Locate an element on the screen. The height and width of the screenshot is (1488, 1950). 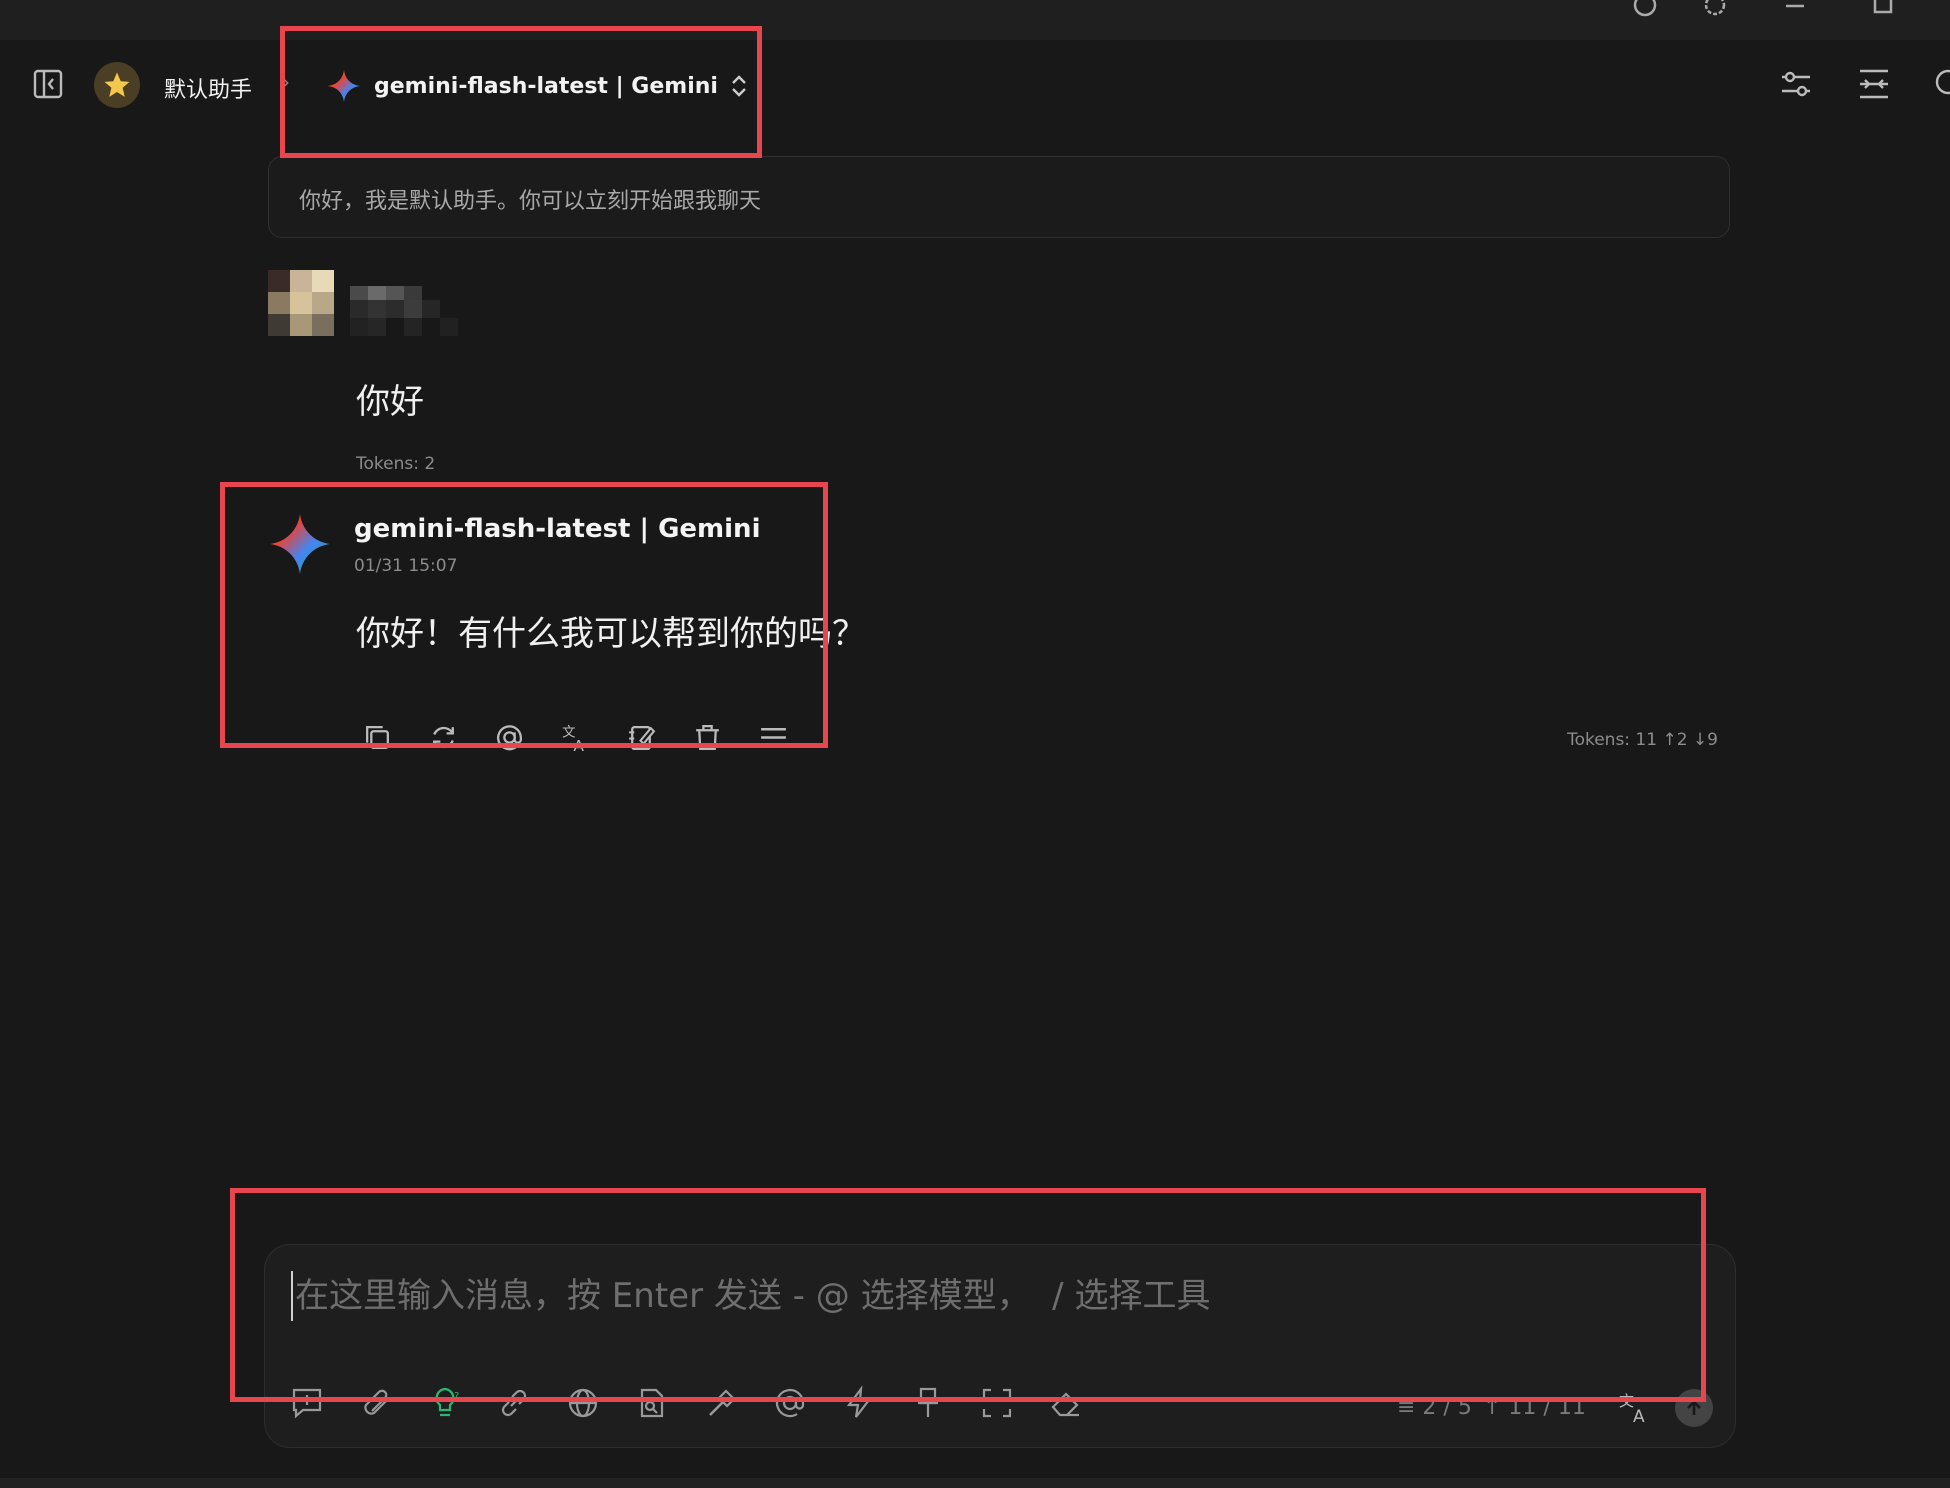
hammer-icon is located at coordinates (721, 1403).